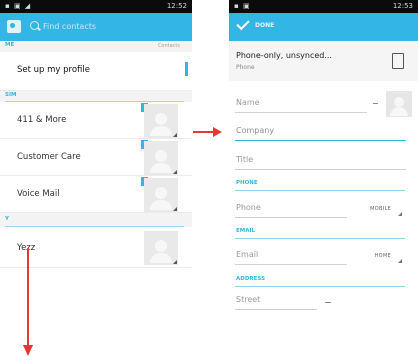 This screenshot has height=362, width=418. I want to click on contact-item: Customer Care, so click(96, 157).